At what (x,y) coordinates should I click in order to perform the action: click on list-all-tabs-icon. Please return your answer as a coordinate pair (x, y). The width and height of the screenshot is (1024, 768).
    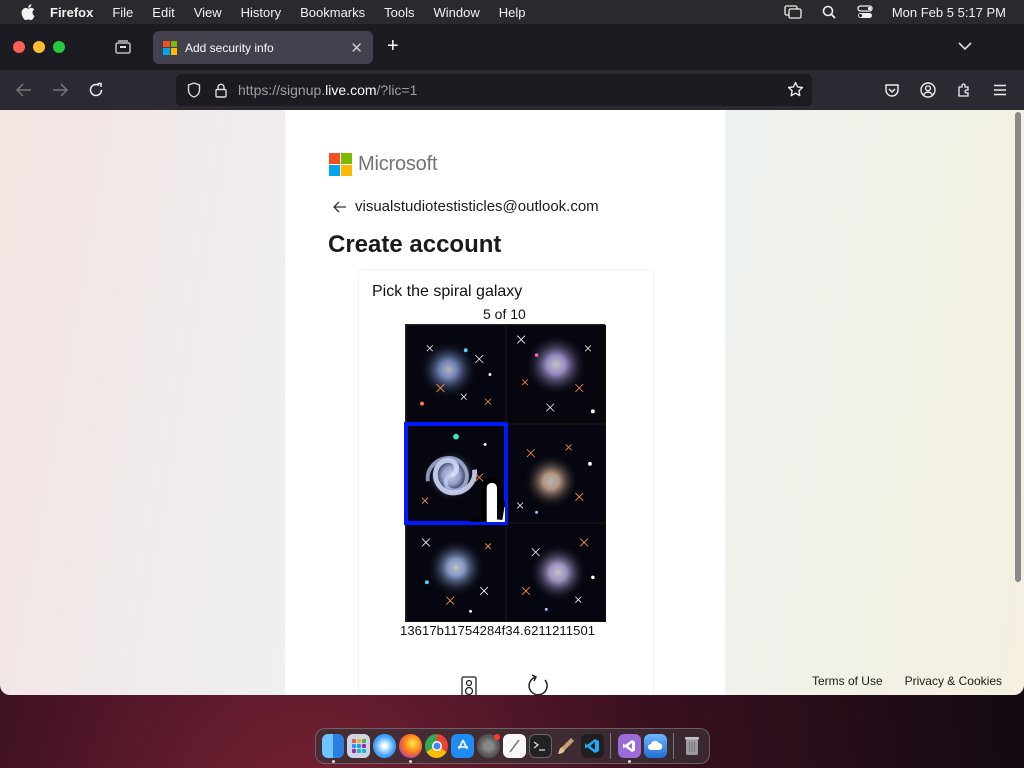
    Looking at the image, I should click on (965, 47).